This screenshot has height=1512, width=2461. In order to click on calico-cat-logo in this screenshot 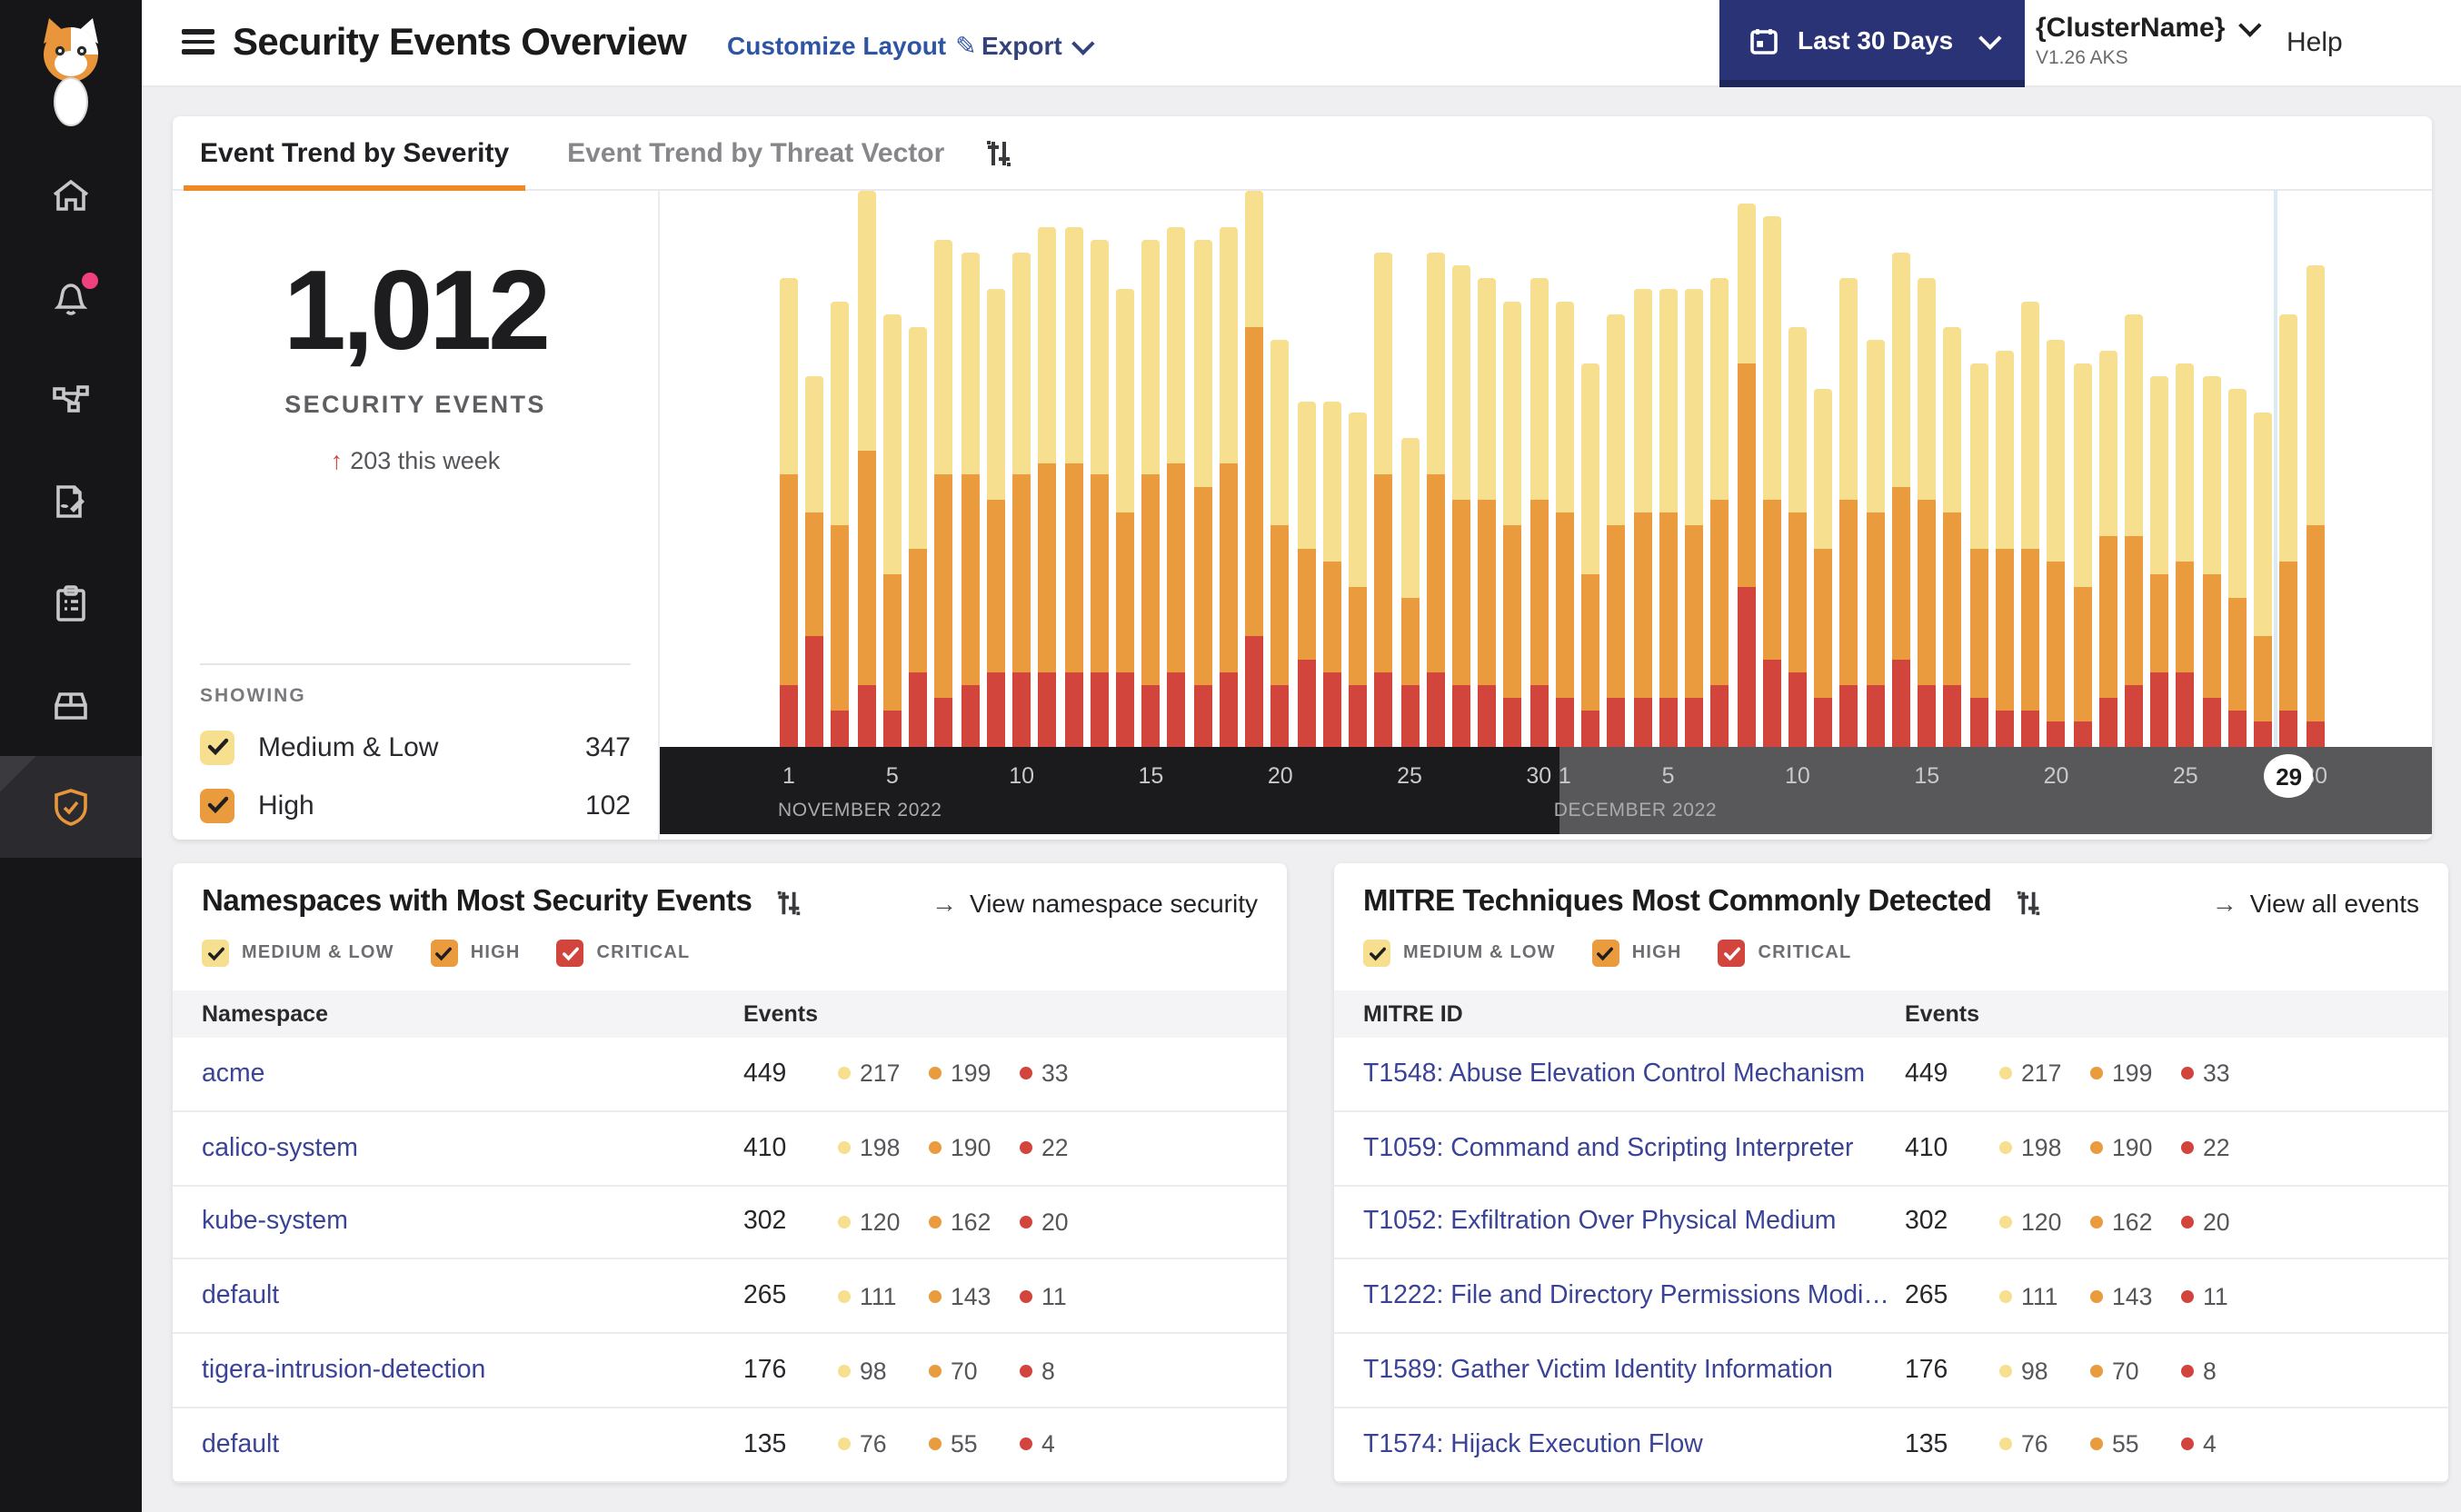, I will do `click(71, 75)`.